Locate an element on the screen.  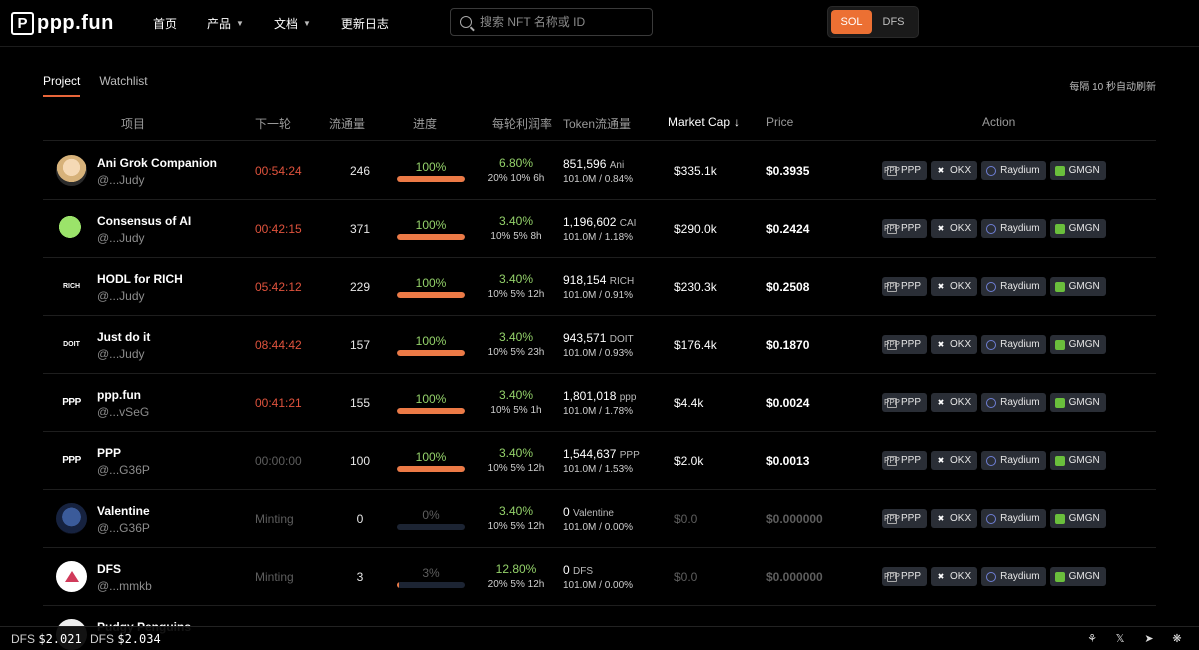
project-name: Valentine is located at coordinates (123, 511).